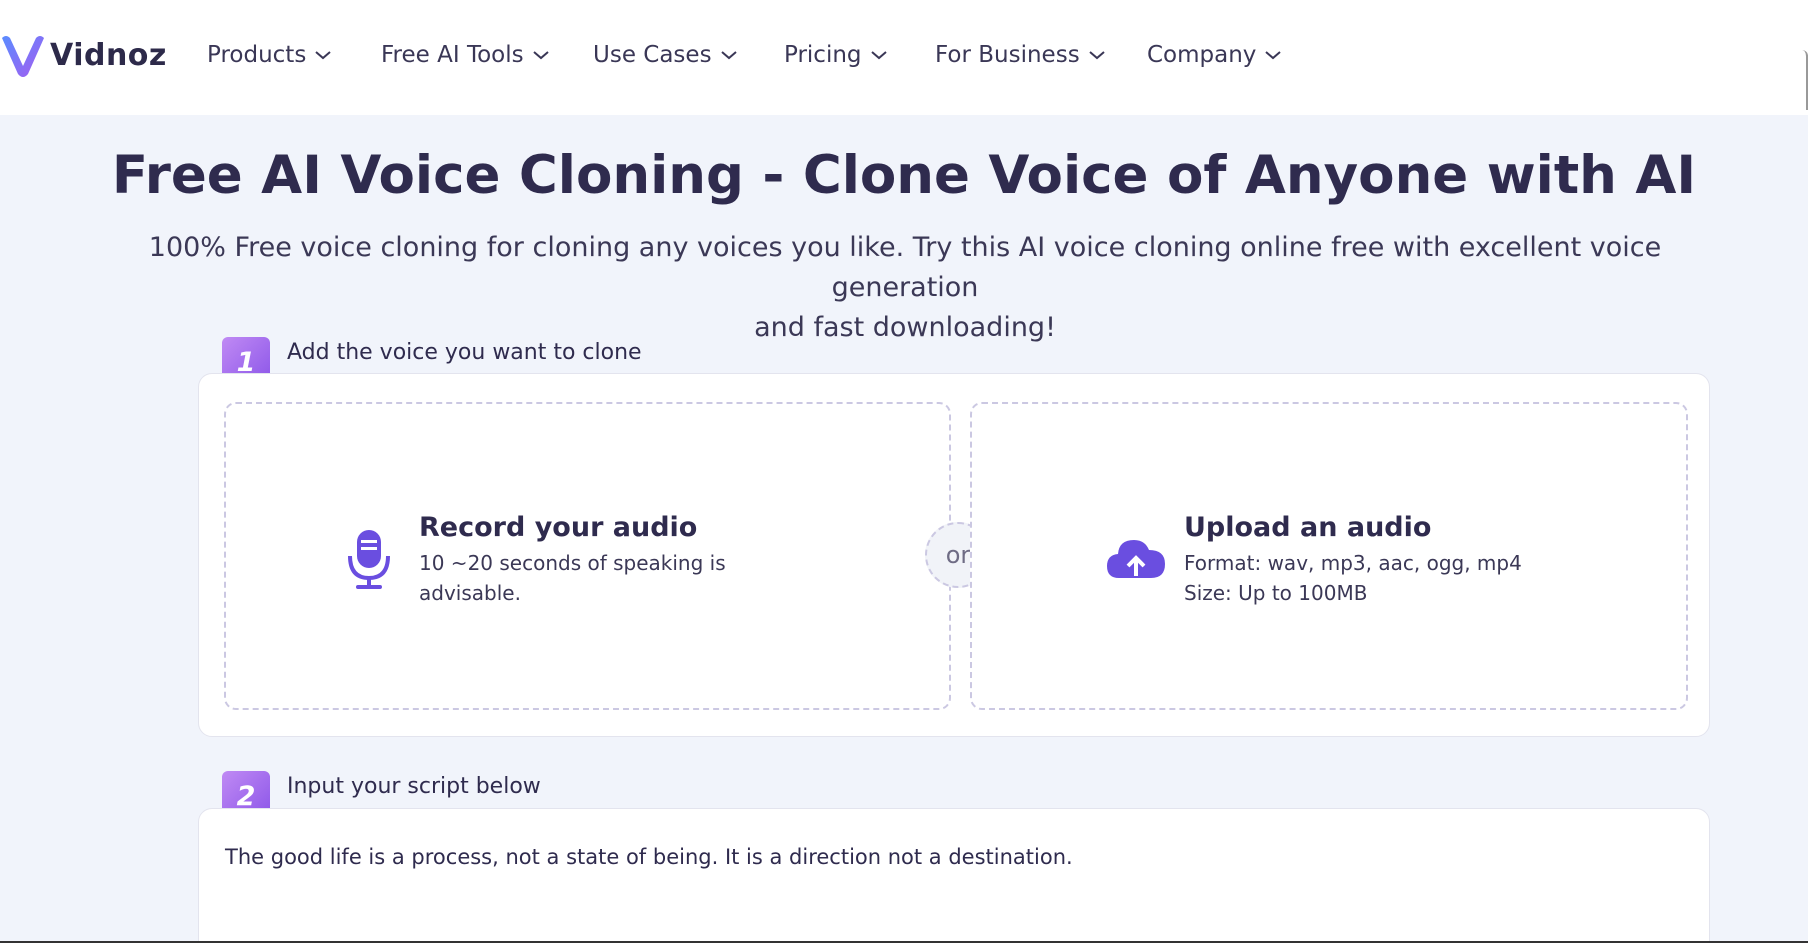 The image size is (1808, 943). Describe the element at coordinates (414, 786) in the screenshot. I see `step-2-label: Input your script below` at that location.